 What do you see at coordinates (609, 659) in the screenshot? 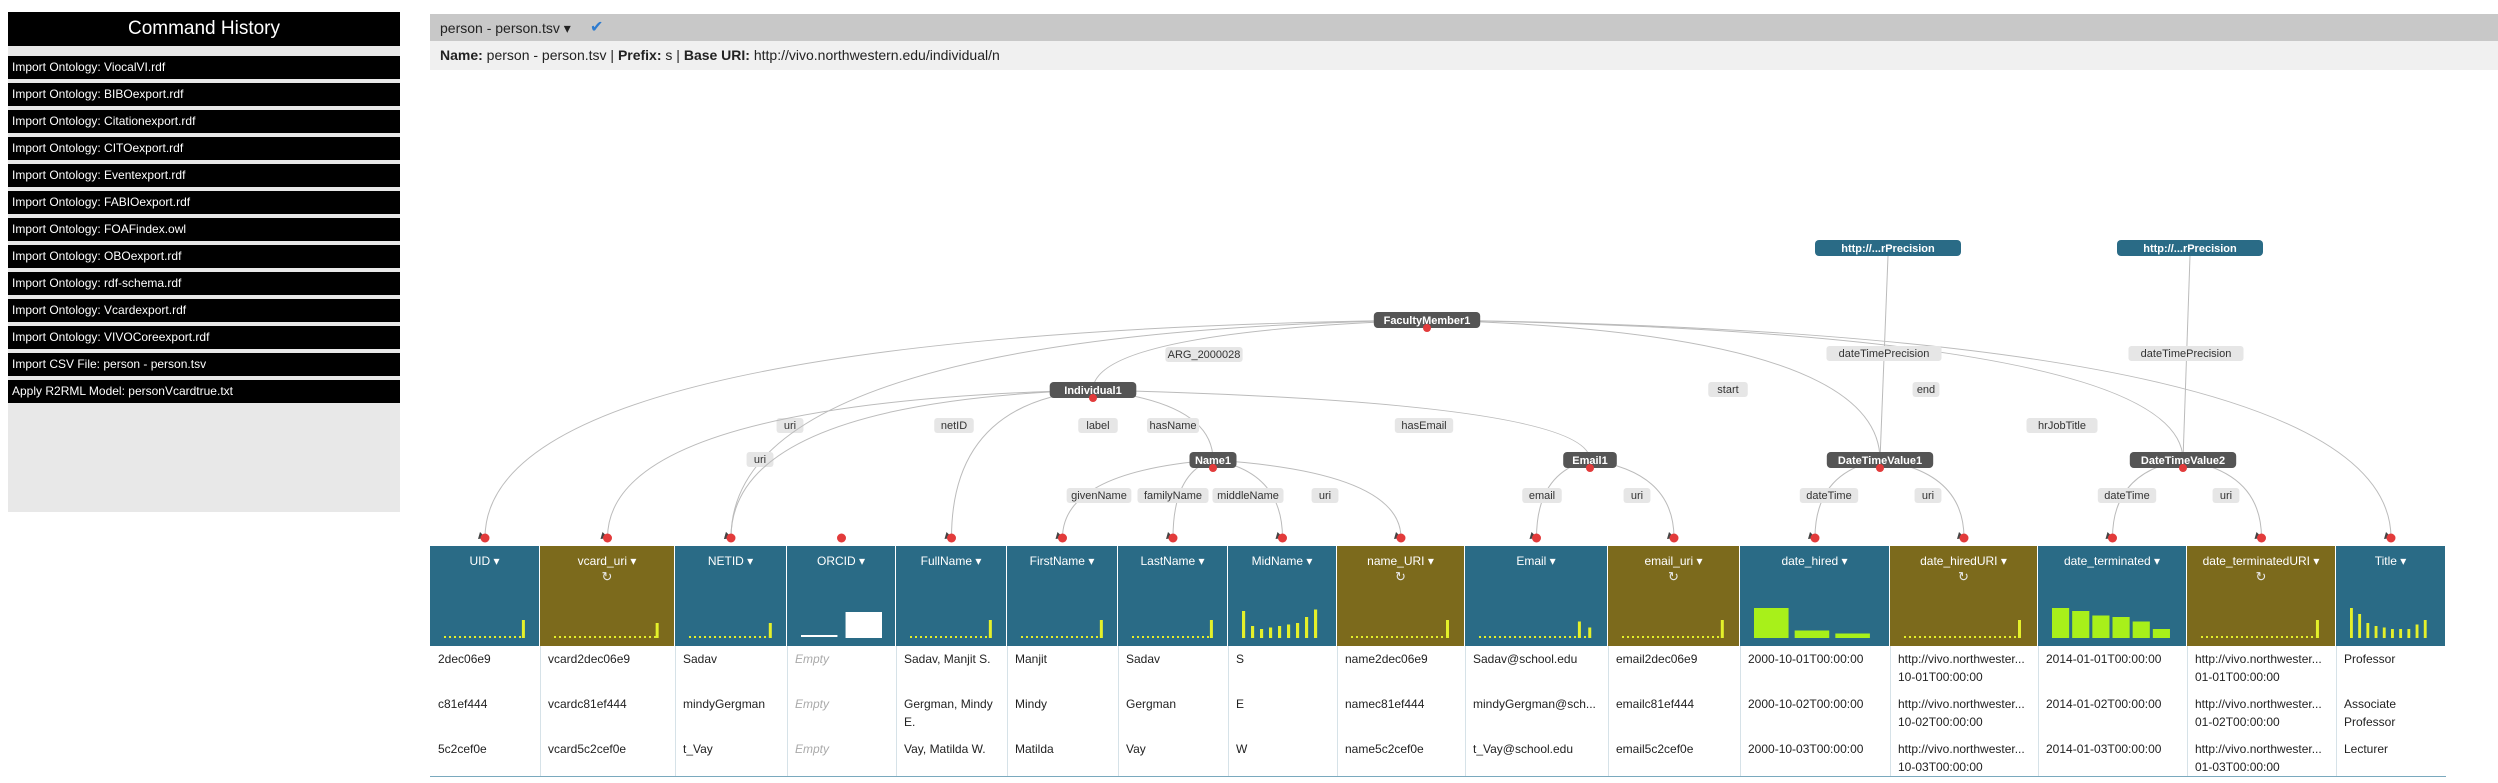
I see `table-cell: vcard2dec06e9` at bounding box center [609, 659].